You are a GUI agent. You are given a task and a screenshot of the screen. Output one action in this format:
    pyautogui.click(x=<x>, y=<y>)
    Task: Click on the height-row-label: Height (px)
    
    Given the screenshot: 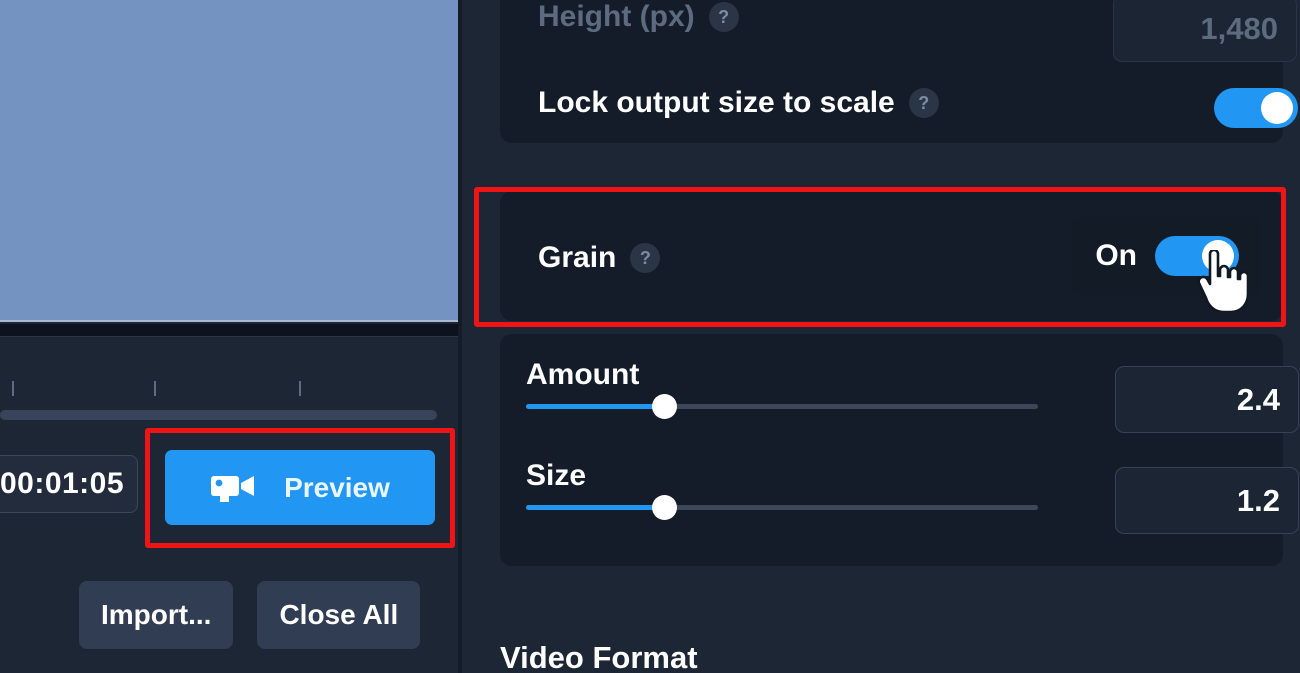 What is the action you would take?
    pyautogui.click(x=616, y=16)
    